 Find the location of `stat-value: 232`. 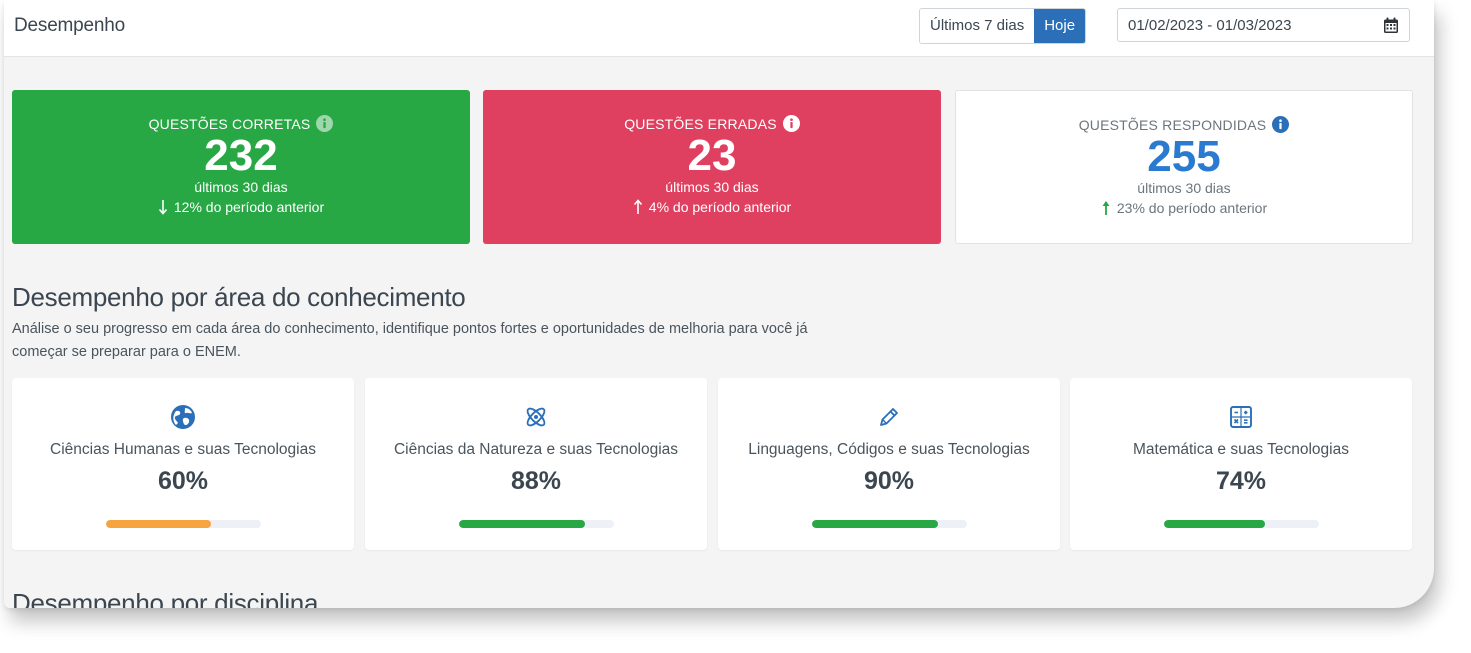

stat-value: 232 is located at coordinates (241, 155).